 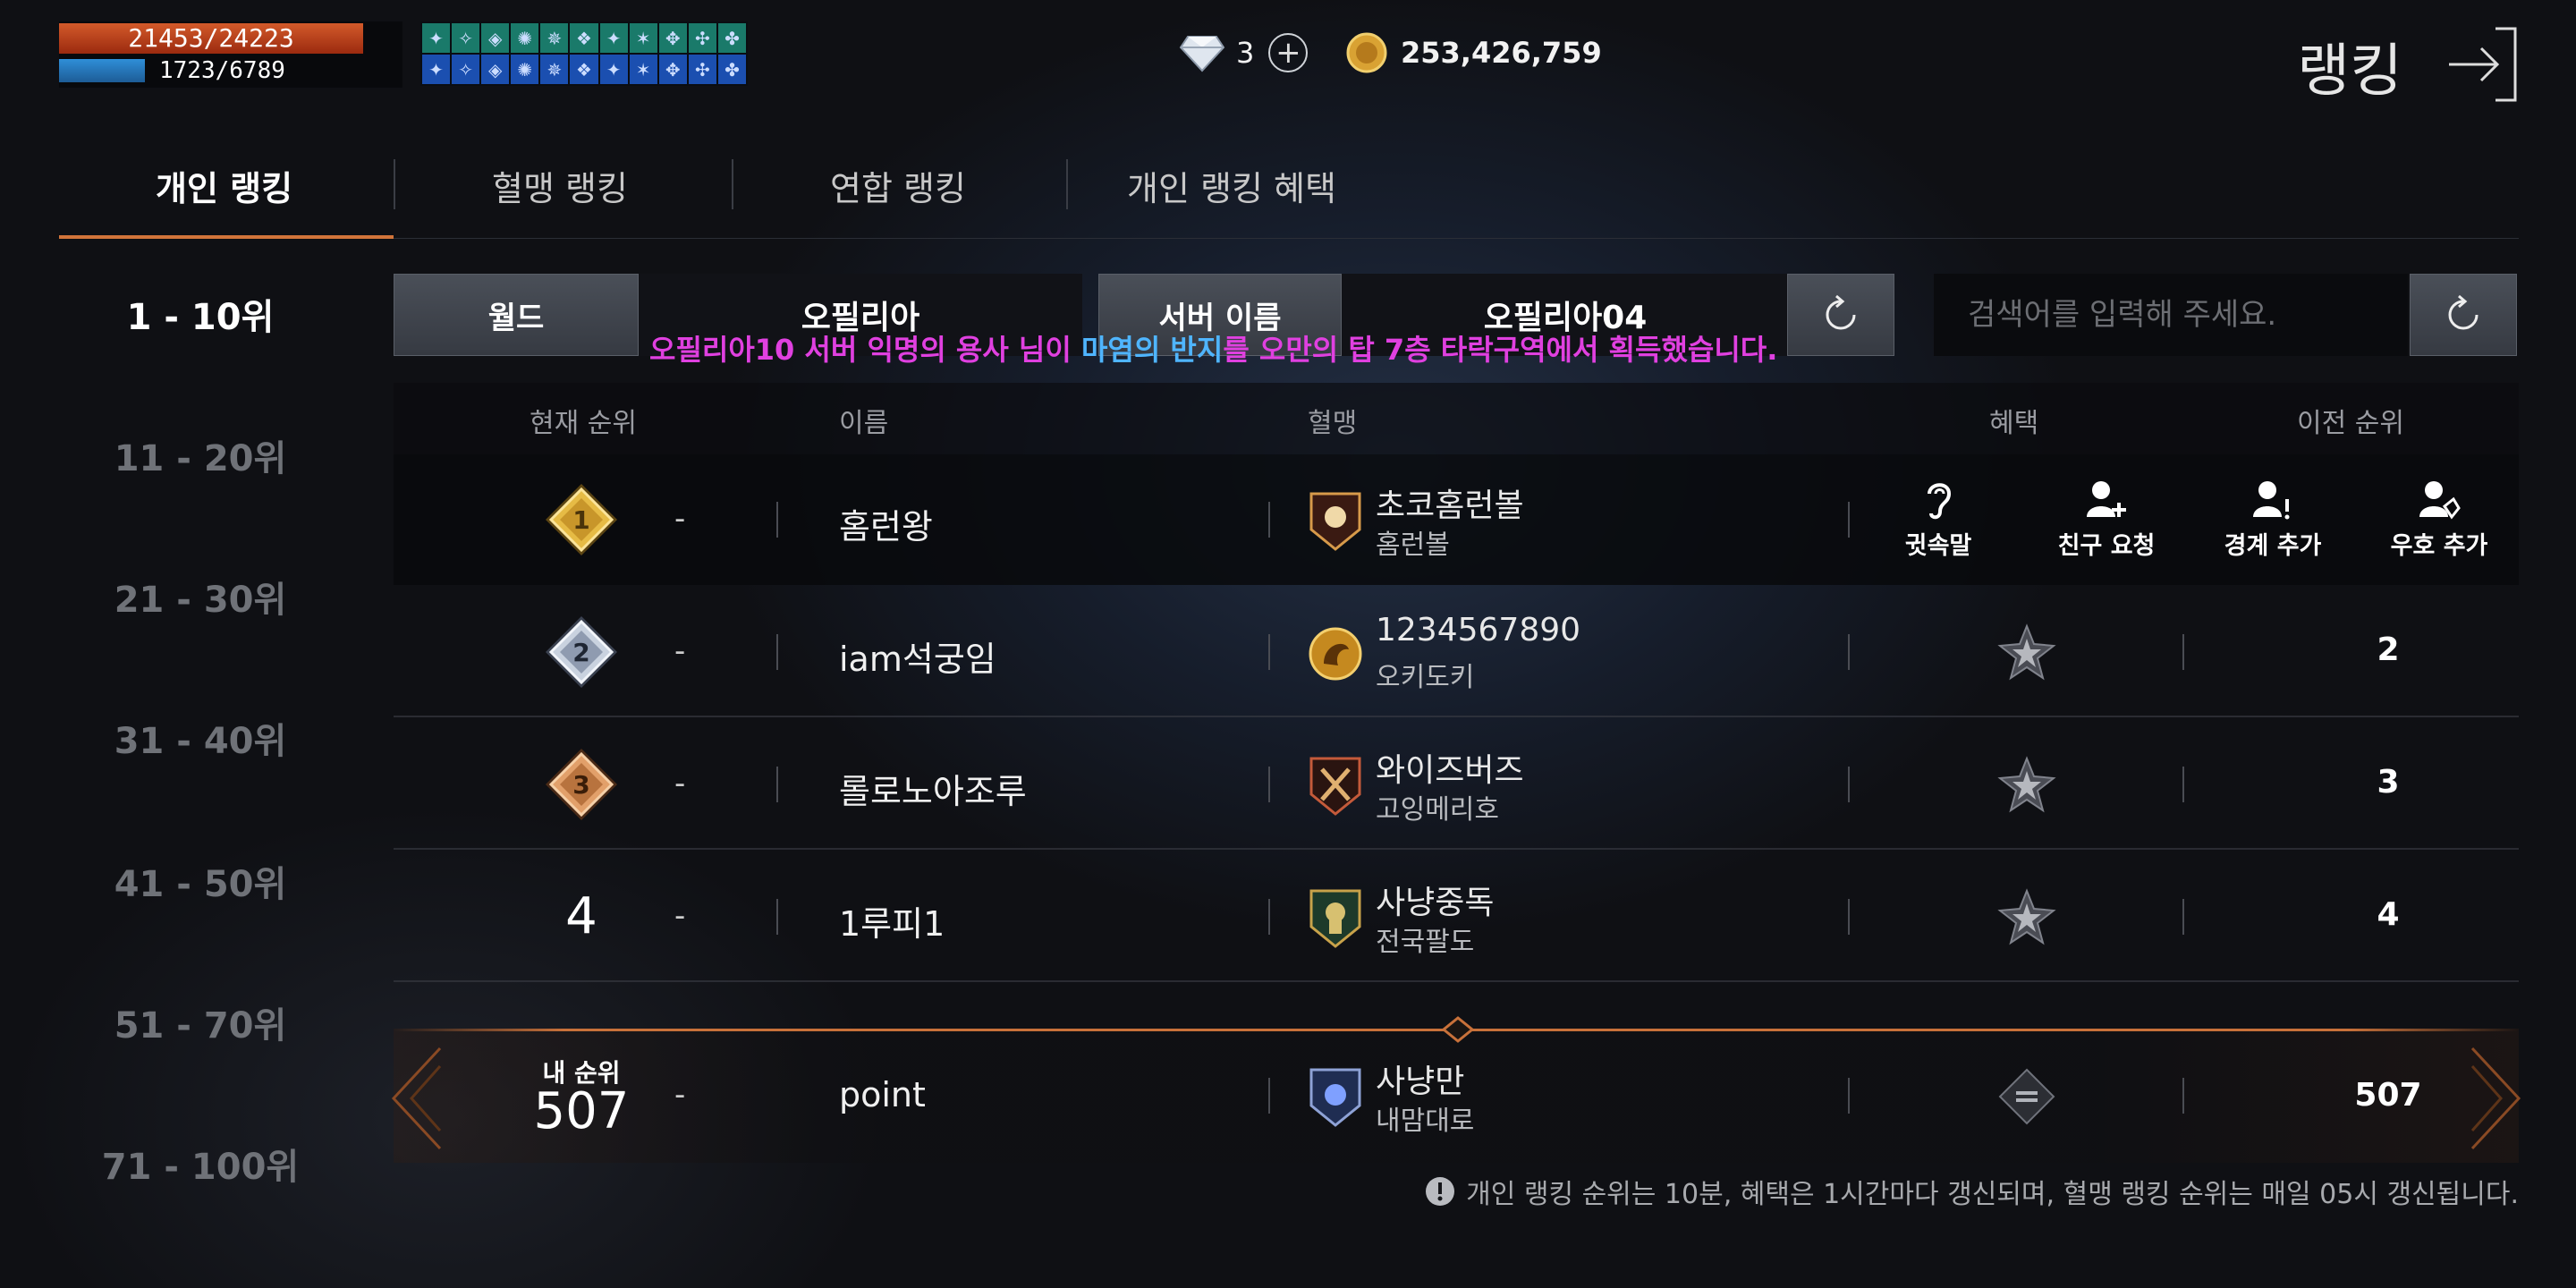 I want to click on server-refresh-button, so click(x=1840, y=315).